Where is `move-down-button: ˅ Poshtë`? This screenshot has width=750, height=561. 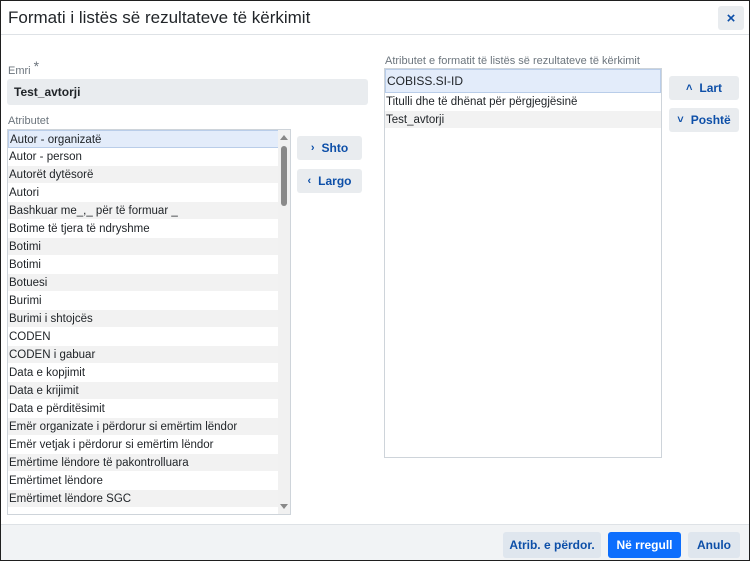 move-down-button: ˅ Poshtë is located at coordinates (704, 120).